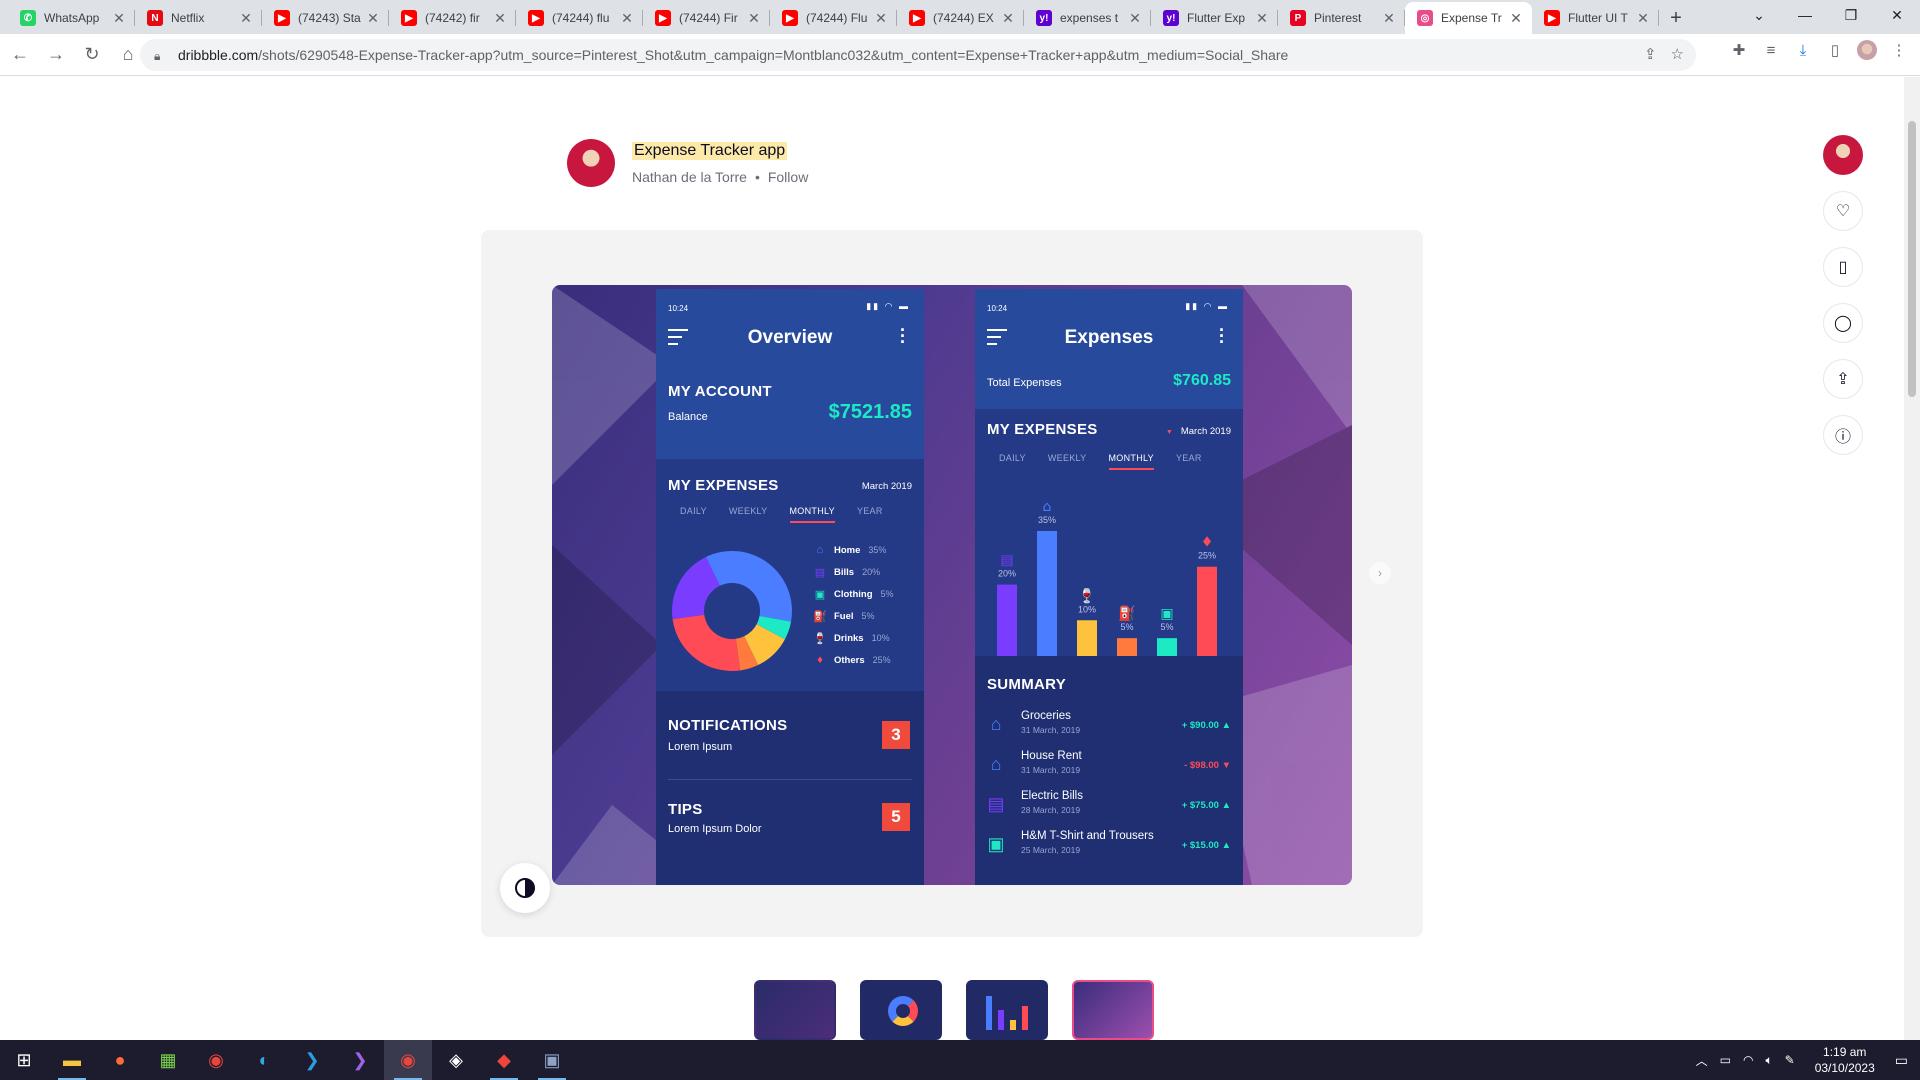 The height and width of the screenshot is (1080, 1920). What do you see at coordinates (1843, 323) in the screenshot?
I see `comment-icon: ◯` at bounding box center [1843, 323].